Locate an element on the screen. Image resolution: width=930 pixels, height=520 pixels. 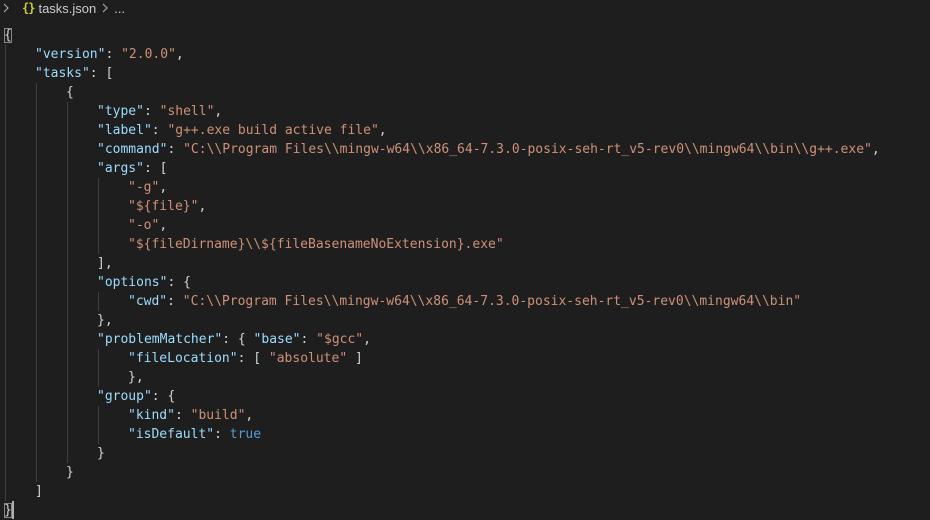
json-key: "group" is located at coordinates (124, 396).